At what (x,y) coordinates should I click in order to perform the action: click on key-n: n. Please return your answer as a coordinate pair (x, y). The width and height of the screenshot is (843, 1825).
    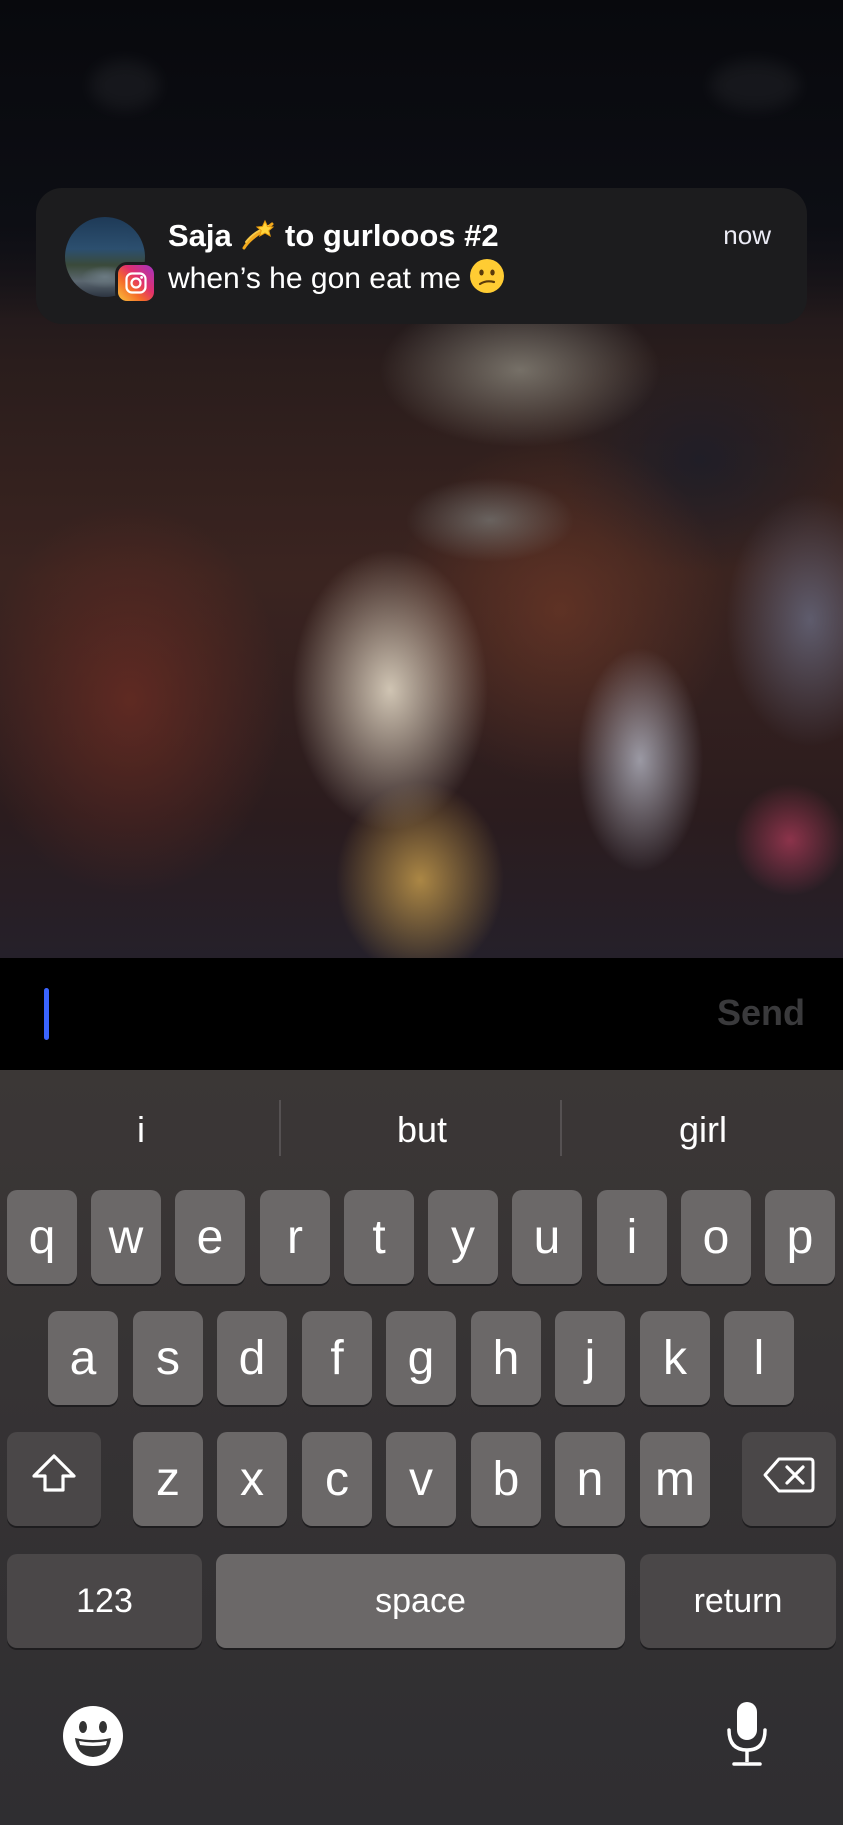
    Looking at the image, I should click on (590, 1479).